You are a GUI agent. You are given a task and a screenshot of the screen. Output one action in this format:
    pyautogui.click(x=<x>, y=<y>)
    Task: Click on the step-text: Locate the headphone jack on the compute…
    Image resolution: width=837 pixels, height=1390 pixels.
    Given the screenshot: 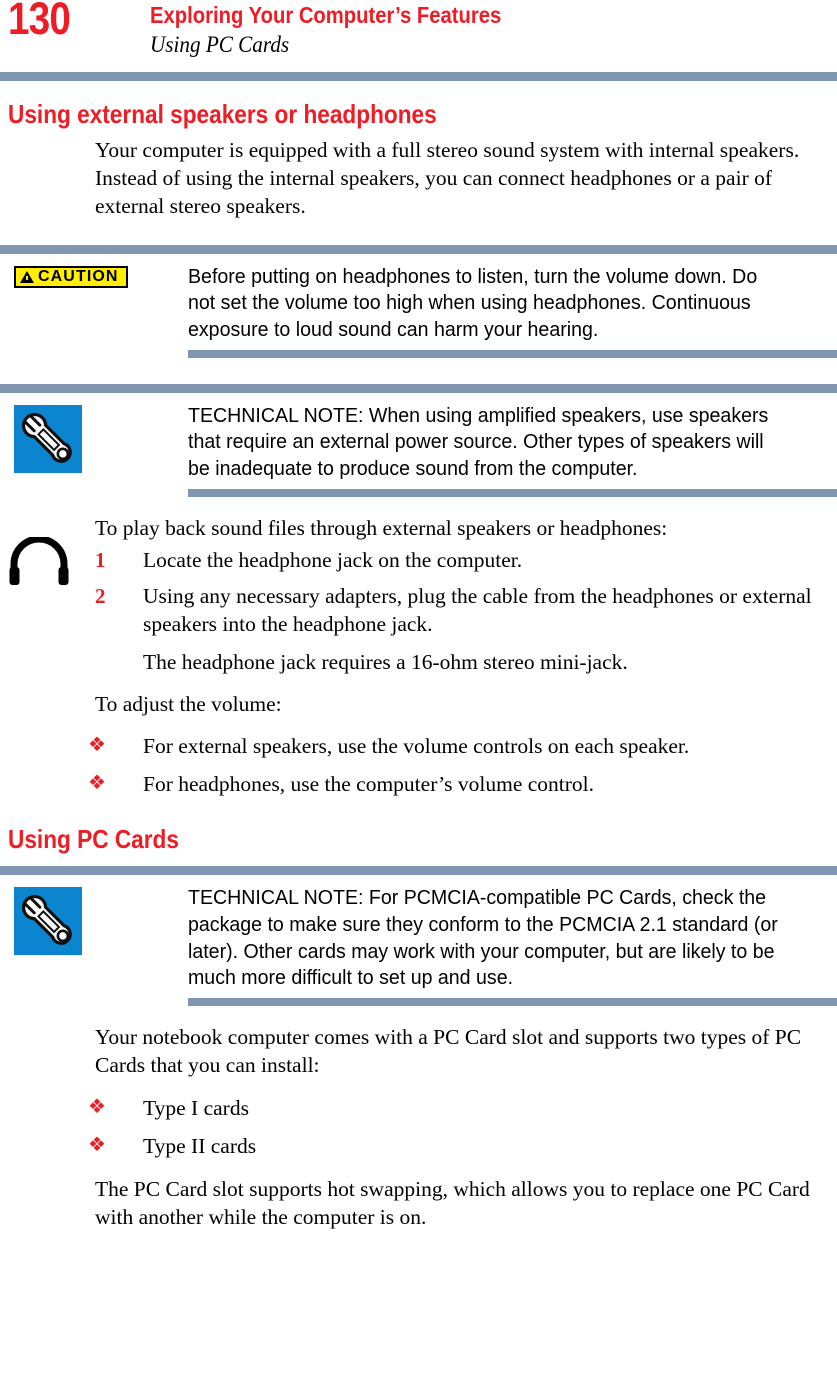 What is the action you would take?
    pyautogui.click(x=333, y=559)
    